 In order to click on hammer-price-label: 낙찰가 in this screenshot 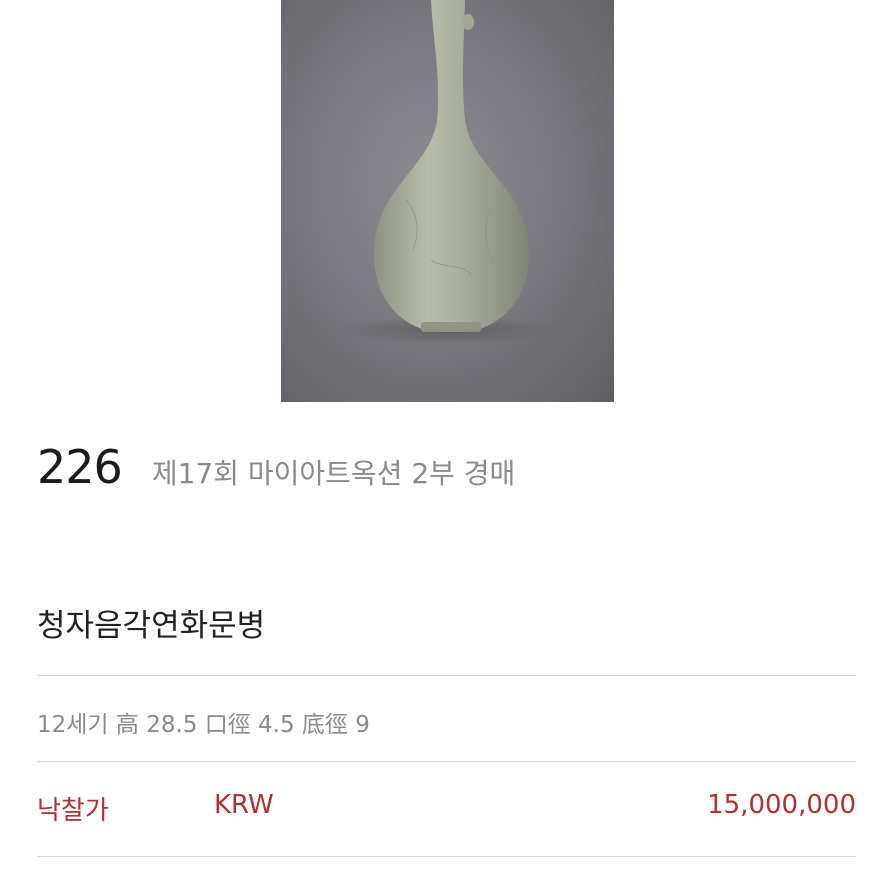, I will do `click(73, 811)`.